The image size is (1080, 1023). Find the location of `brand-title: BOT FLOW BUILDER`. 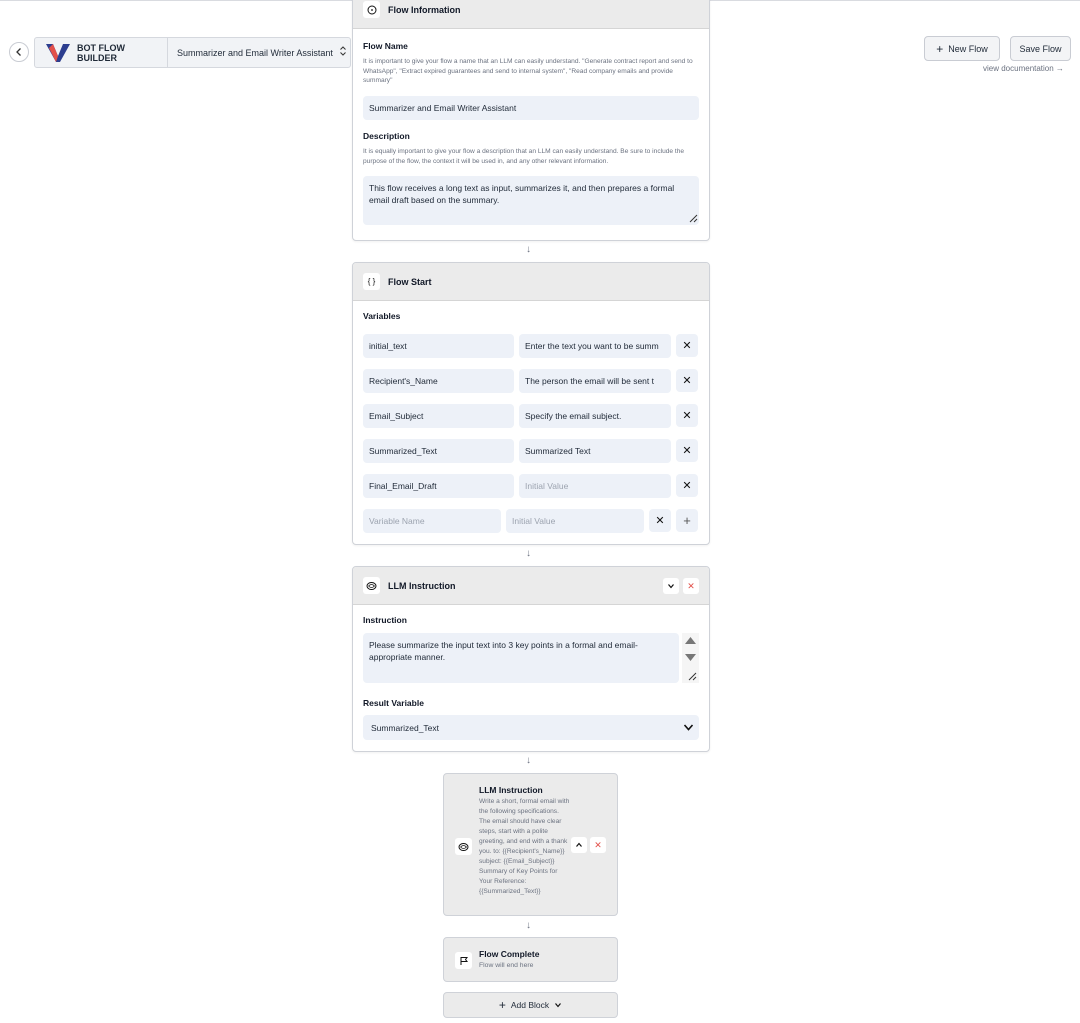

brand-title: BOT FLOW BUILDER is located at coordinates (101, 52).